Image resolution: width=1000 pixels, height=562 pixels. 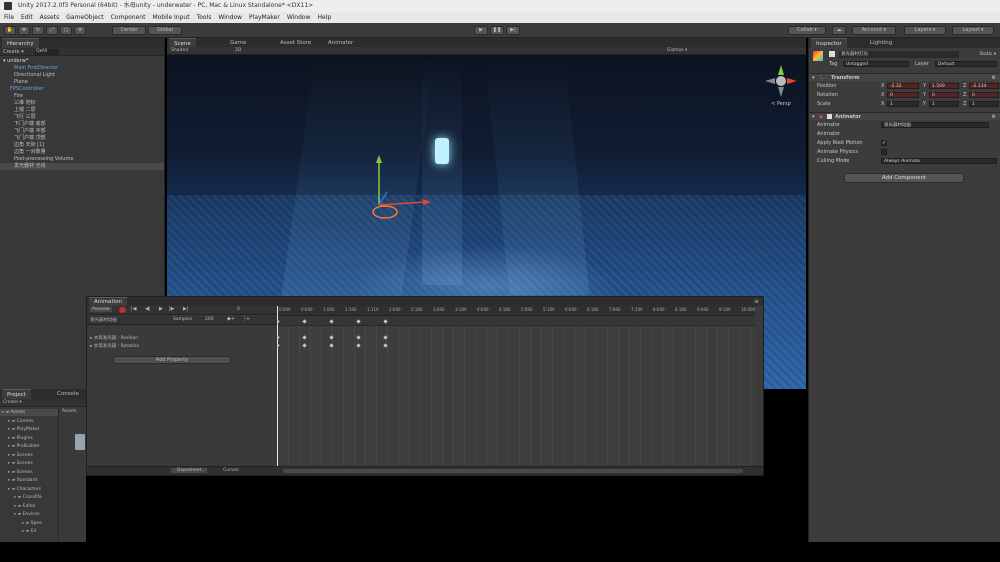 What do you see at coordinates (874, 30) in the screenshot?
I see `account-button: Account ▾` at bounding box center [874, 30].